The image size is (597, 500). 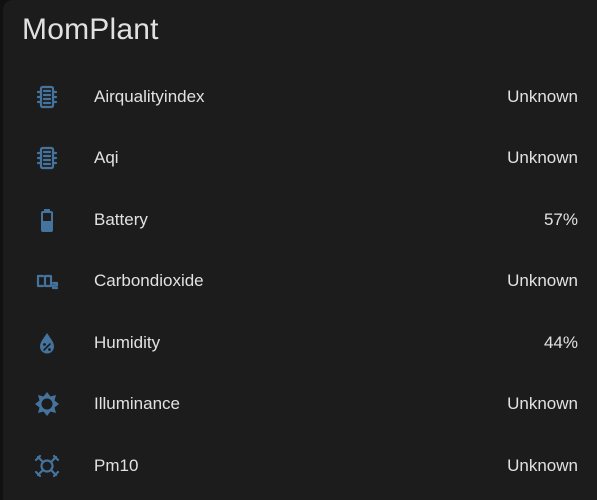 I want to click on entity-row-battery: Battery 57%, so click(x=300, y=220).